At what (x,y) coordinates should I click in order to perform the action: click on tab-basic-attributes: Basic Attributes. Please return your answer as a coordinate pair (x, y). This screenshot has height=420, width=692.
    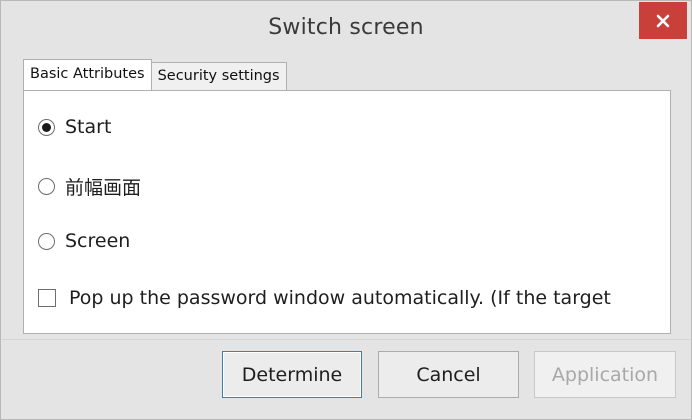
    Looking at the image, I should click on (87, 74).